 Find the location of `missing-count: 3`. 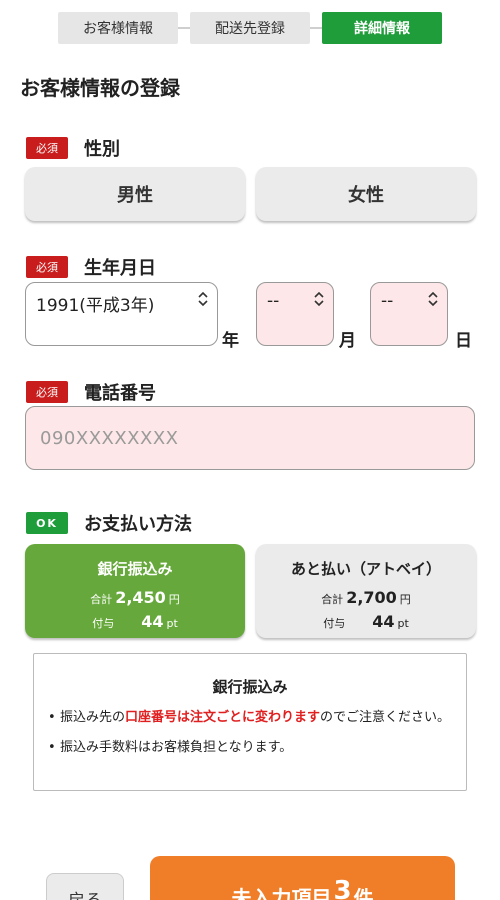

missing-count: 3 is located at coordinates (342, 888).